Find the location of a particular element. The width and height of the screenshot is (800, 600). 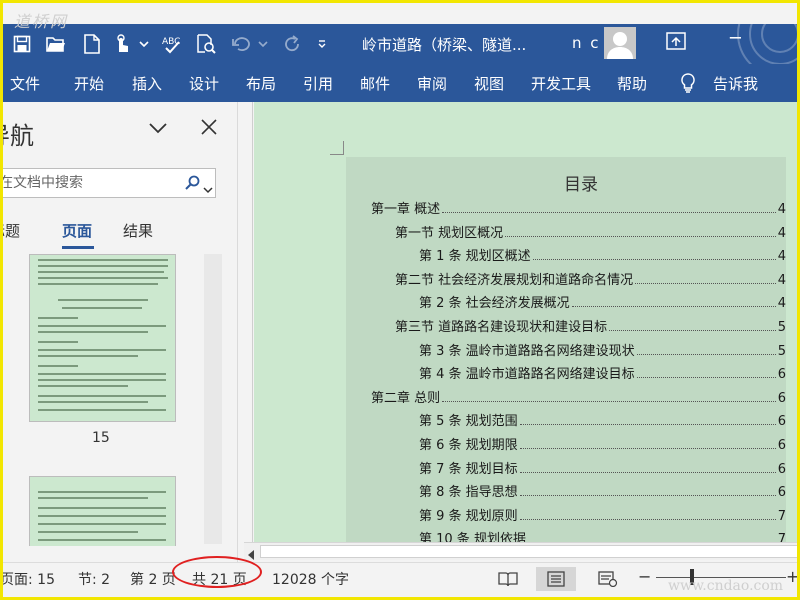

tab-developer: 开发工具 is located at coordinates (561, 83).